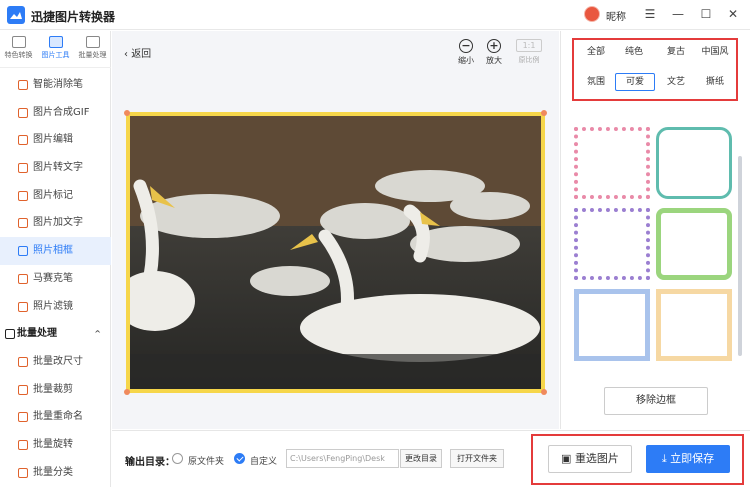 This screenshot has width=750, height=487. Describe the element at coordinates (206, 462) in the screenshot. I see `radio-original-folder-label: 原文件夹` at that location.